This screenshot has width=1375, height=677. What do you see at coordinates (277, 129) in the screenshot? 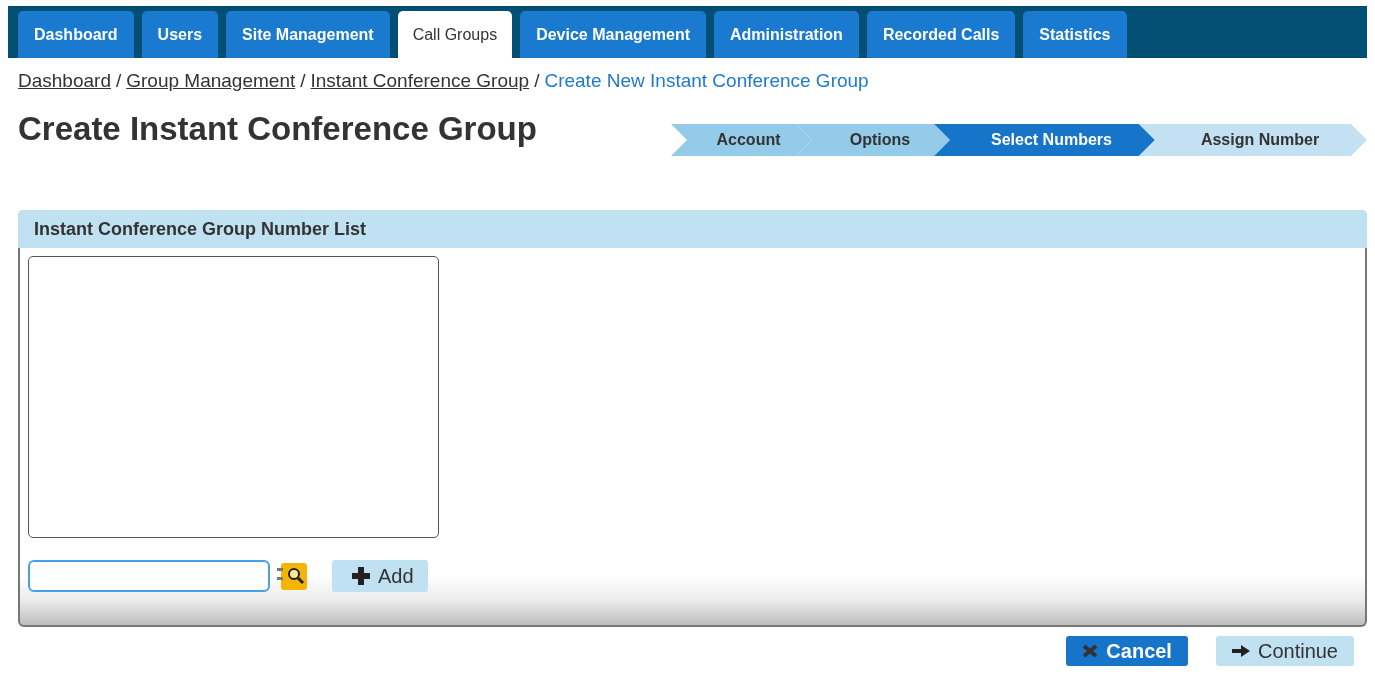
I see `page-title: Create Instant Conference Group` at bounding box center [277, 129].